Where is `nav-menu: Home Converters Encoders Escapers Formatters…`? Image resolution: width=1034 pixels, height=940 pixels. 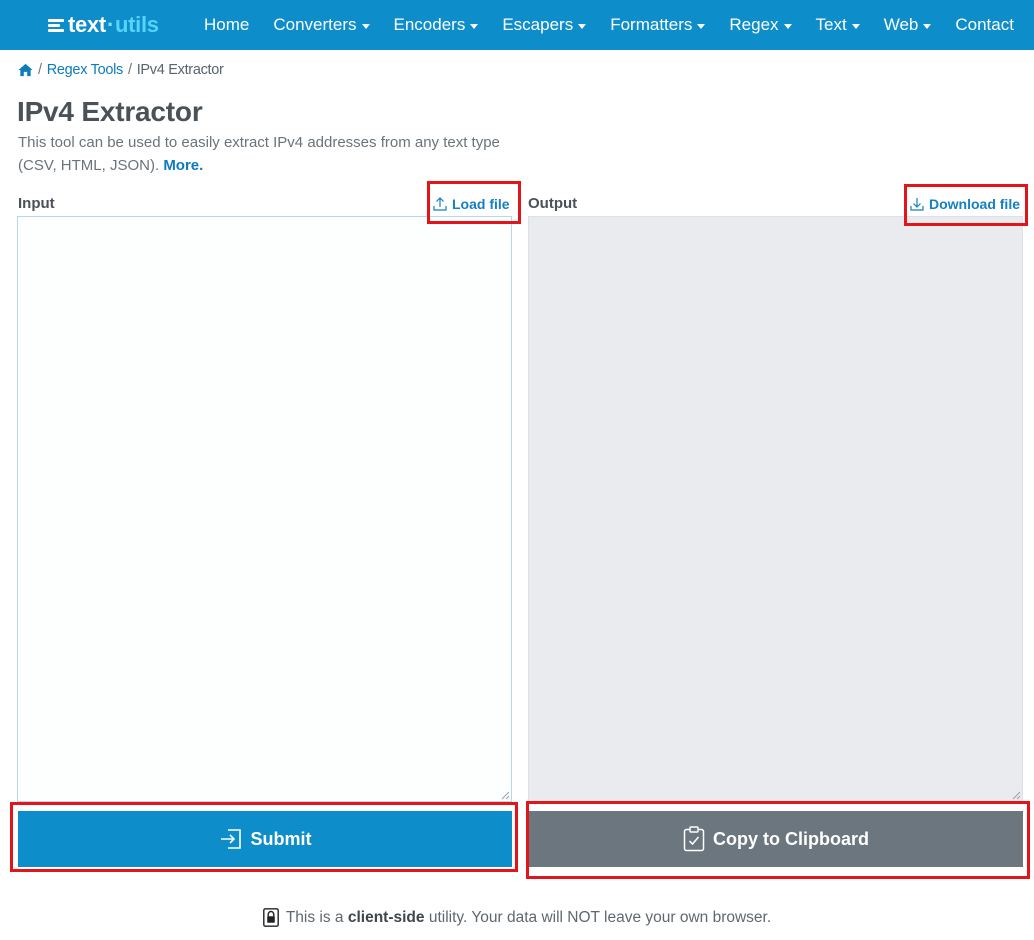
nav-menu: Home Converters Encoders Escapers Formatters… is located at coordinates (609, 25).